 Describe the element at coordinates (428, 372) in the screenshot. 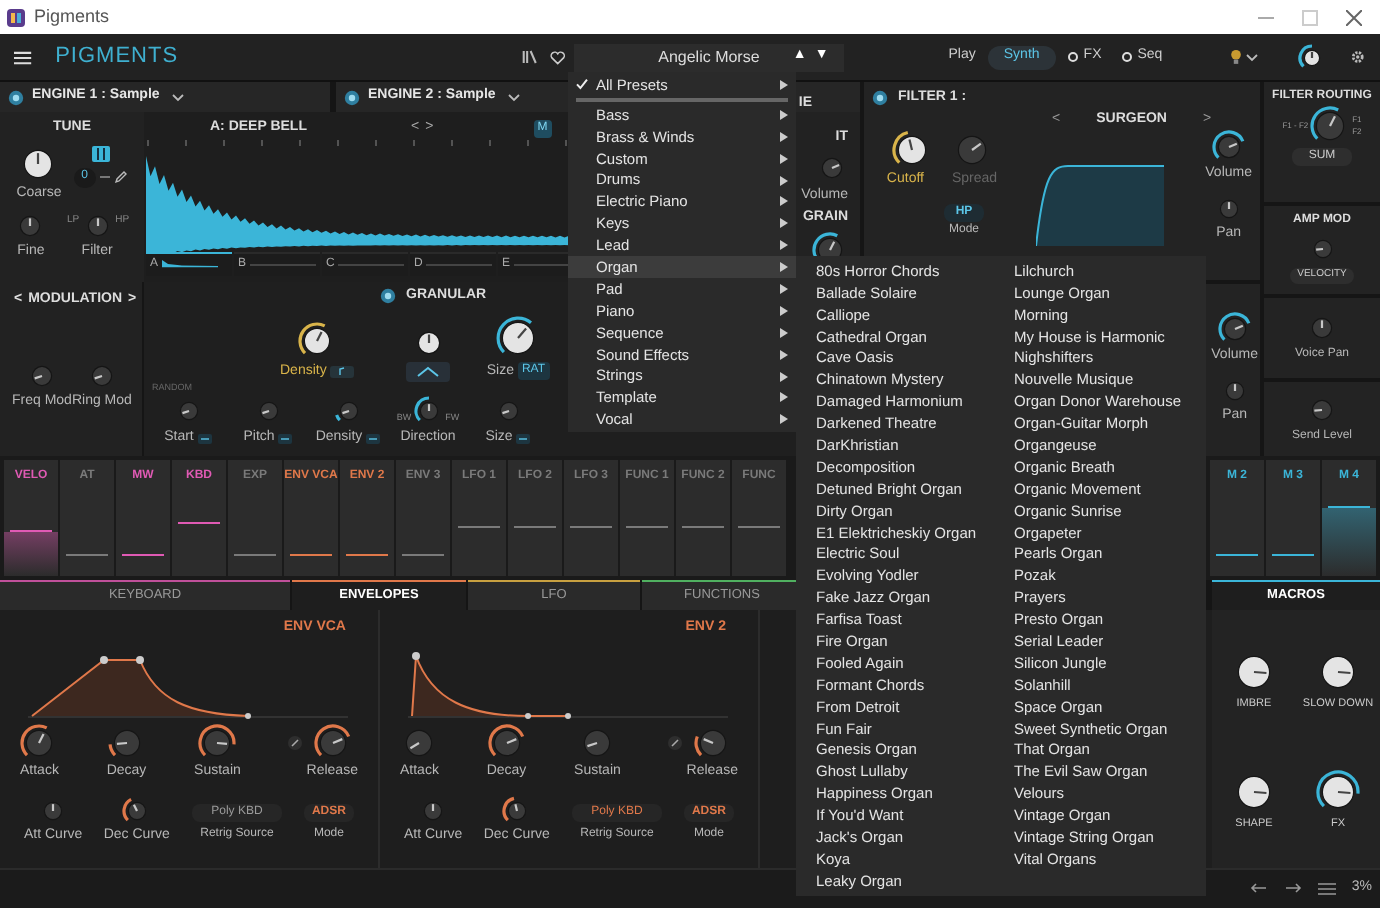

I see `chevron-up-icon` at that location.